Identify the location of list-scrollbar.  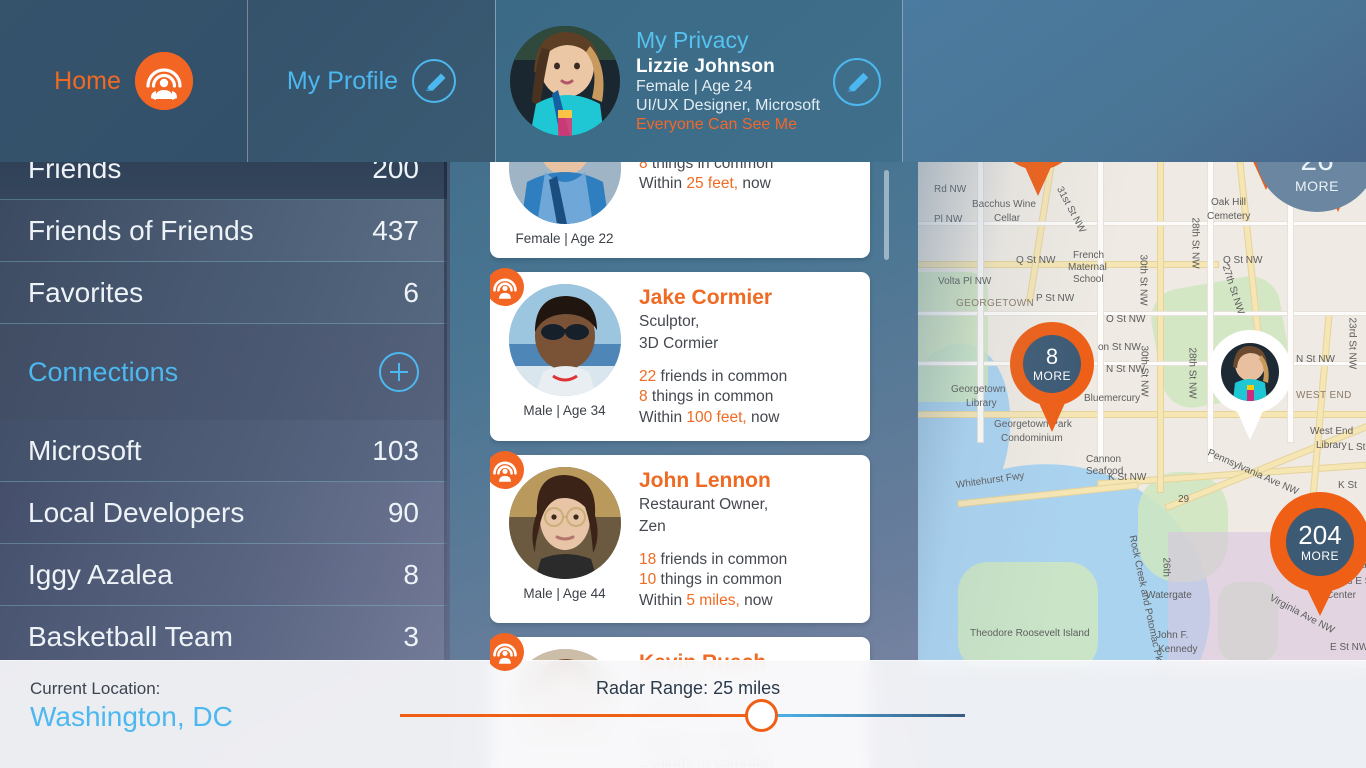
(886, 215).